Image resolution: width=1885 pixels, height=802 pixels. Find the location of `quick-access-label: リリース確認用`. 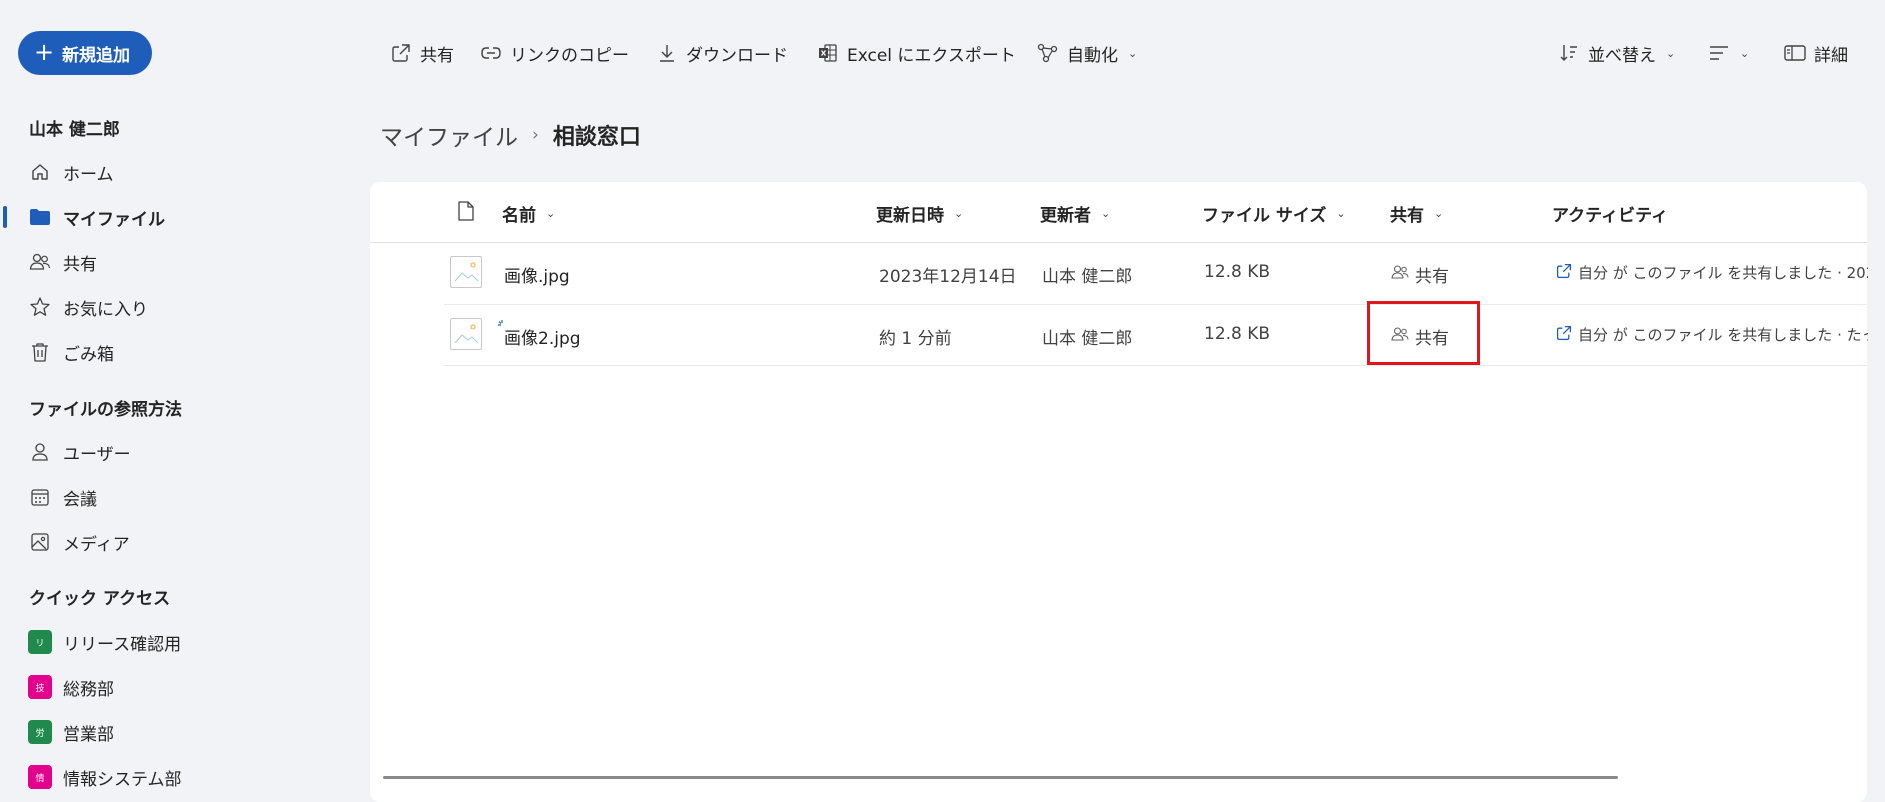

quick-access-label: リリース確認用 is located at coordinates (122, 644).